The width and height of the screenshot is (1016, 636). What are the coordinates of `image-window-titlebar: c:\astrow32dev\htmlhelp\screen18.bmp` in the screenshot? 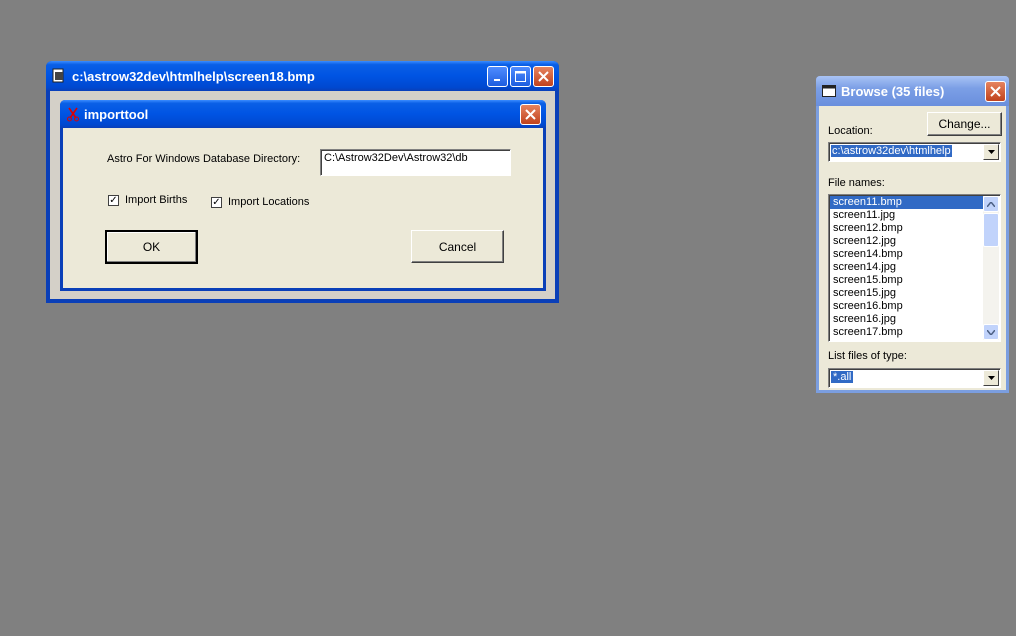 It's located at (302, 76).